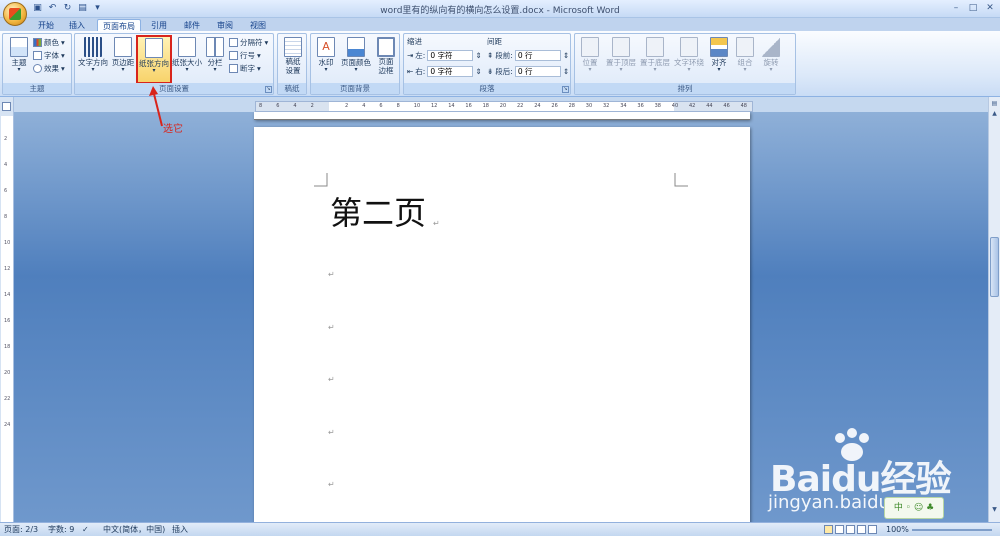 The image size is (1000, 536). Describe the element at coordinates (187, 59) in the screenshot. I see `paper-size-button: 纸张大小 ▾` at that location.